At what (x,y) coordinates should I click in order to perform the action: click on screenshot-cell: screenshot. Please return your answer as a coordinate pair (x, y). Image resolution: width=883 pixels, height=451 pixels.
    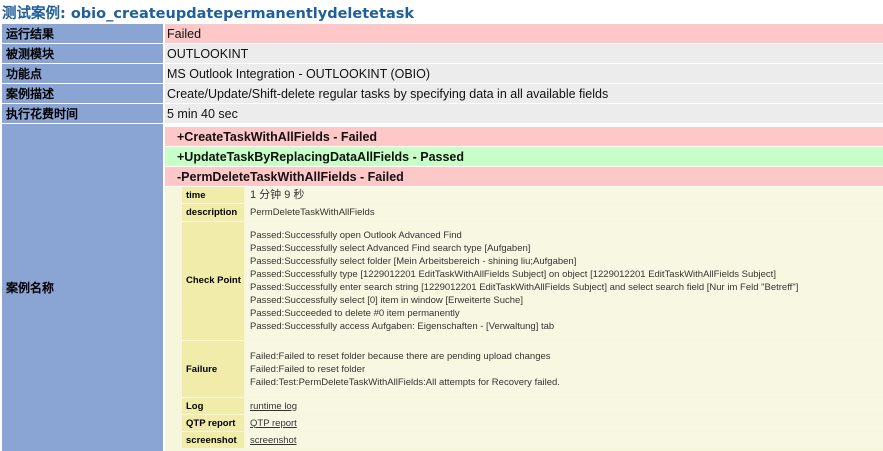
    Looking at the image, I should click on (564, 440).